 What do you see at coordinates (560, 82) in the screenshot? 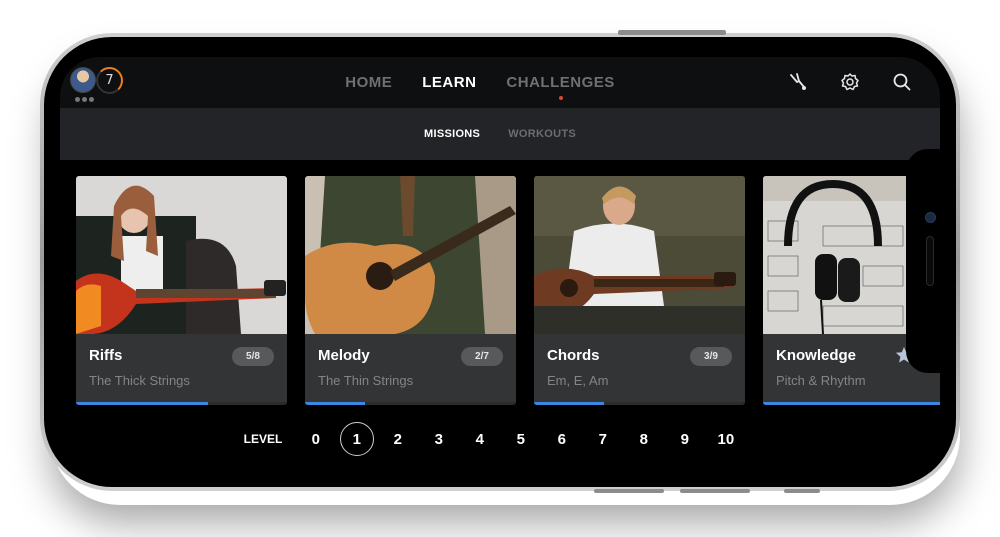
I see `nav-challenges-label: CHALLENGES` at bounding box center [560, 82].